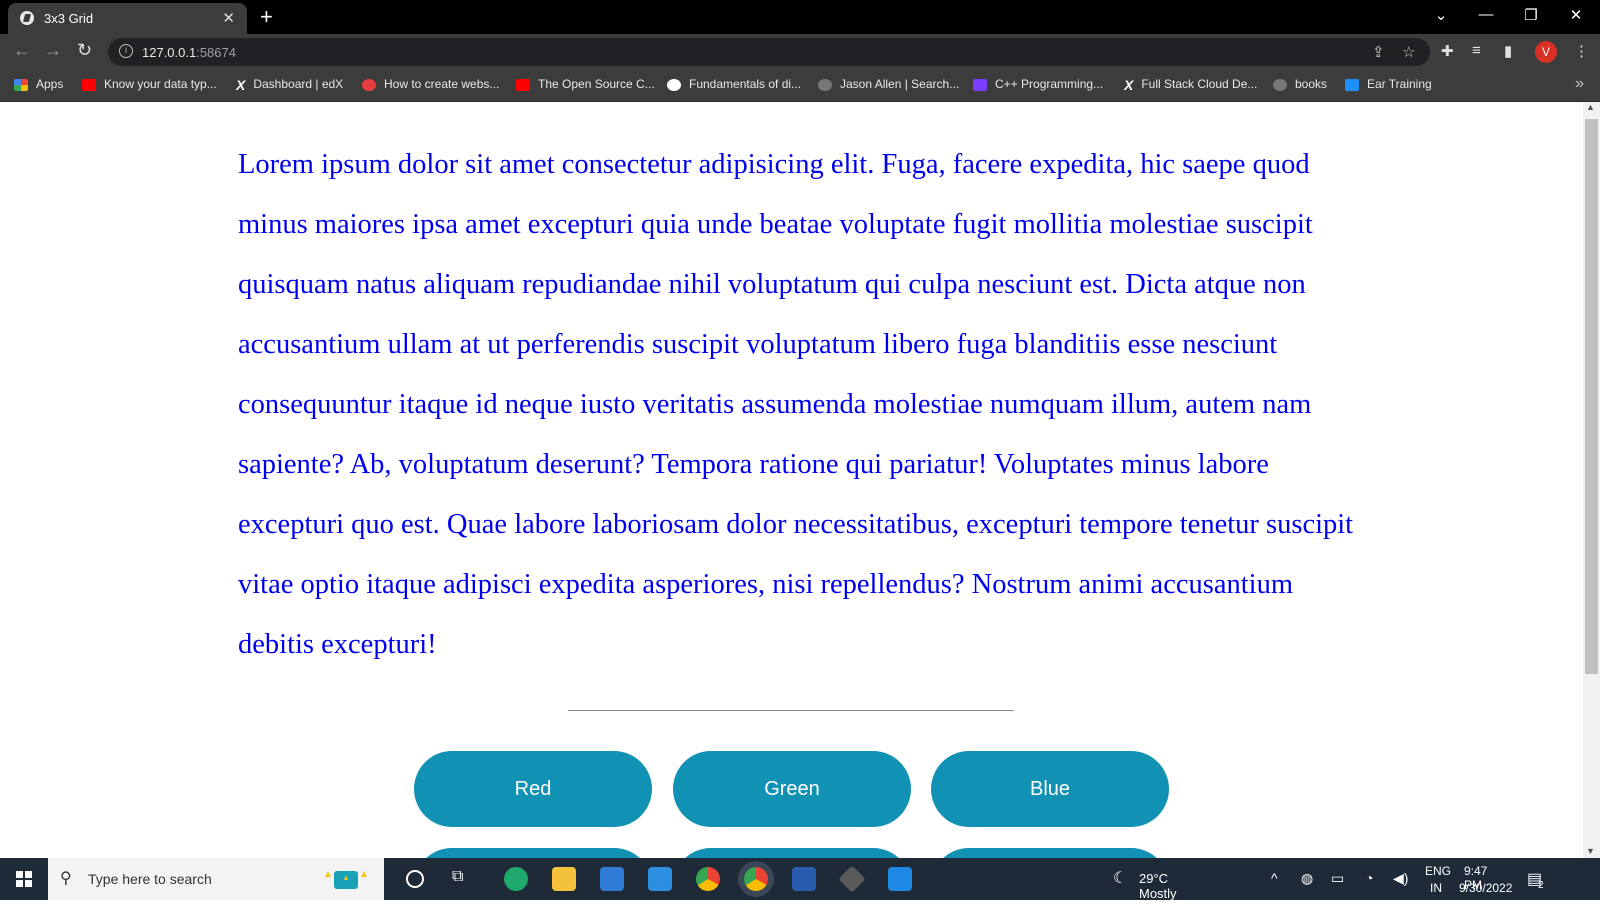  I want to click on back-icon: ←, so click(22, 50).